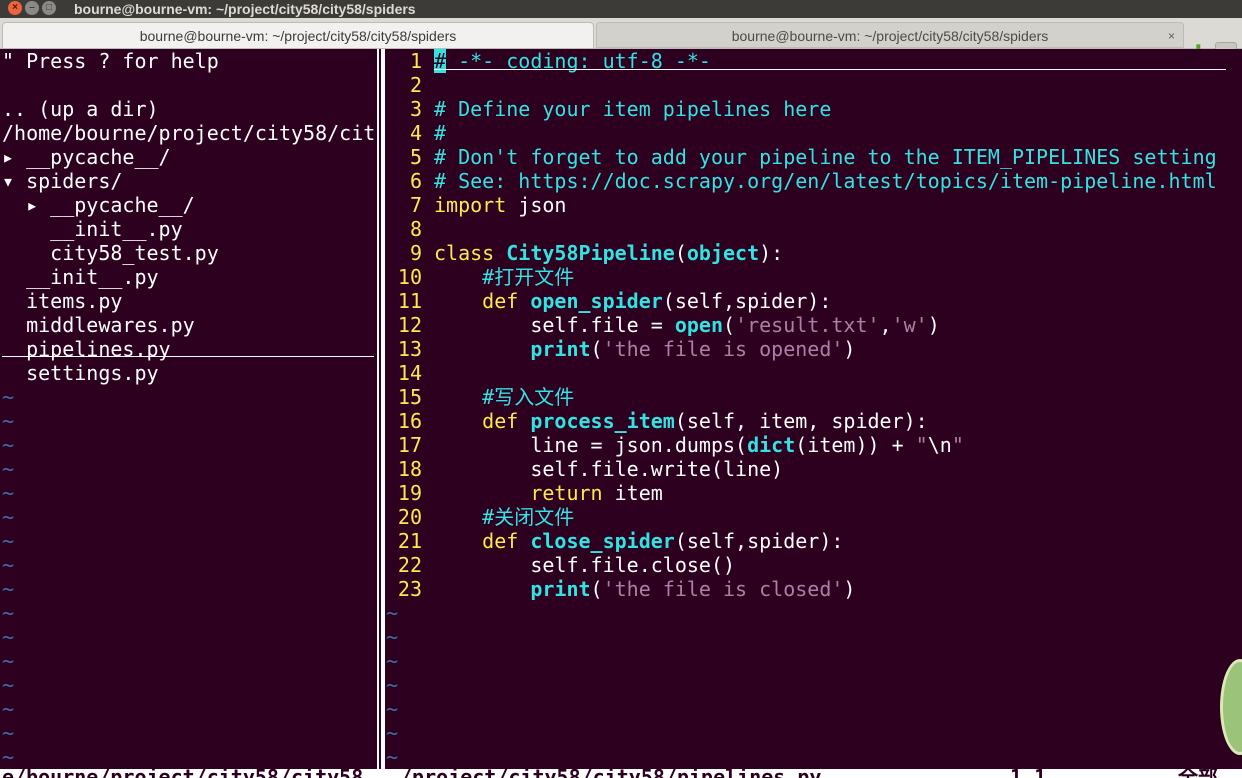  I want to click on code-line-4: #, so click(440, 133).